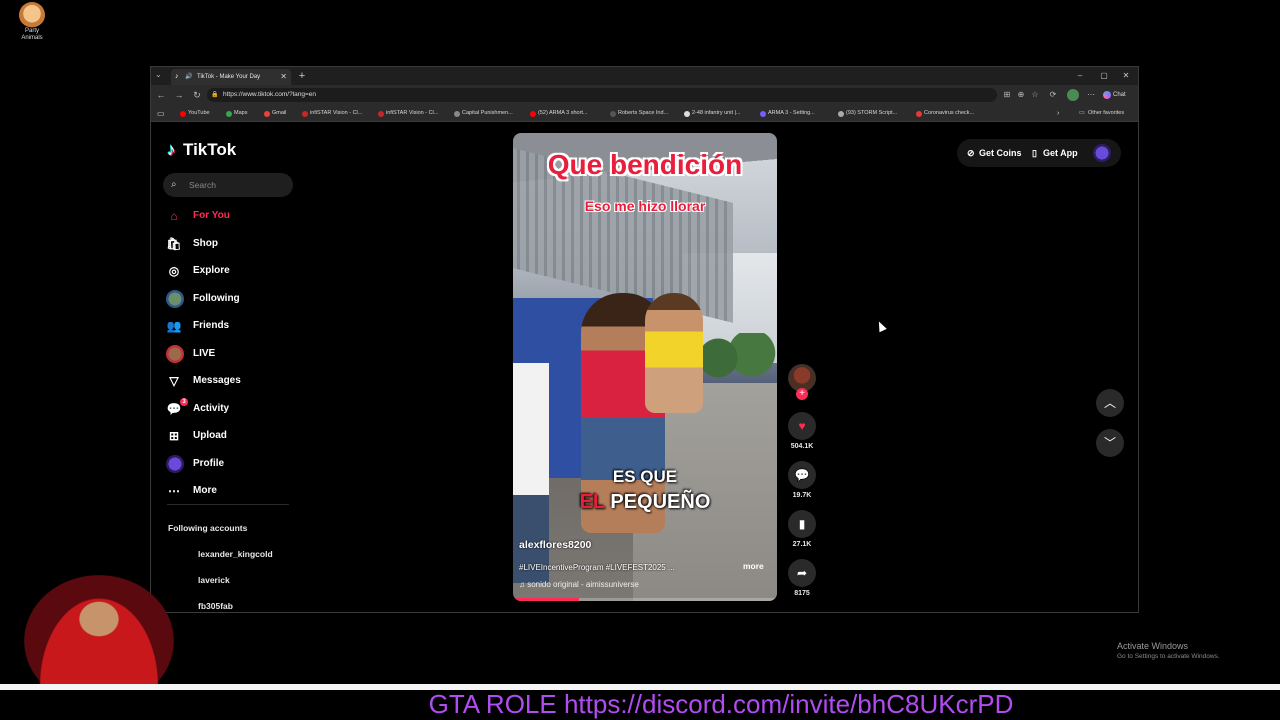  I want to click on video-caption-title: Que bendición, so click(645, 164).